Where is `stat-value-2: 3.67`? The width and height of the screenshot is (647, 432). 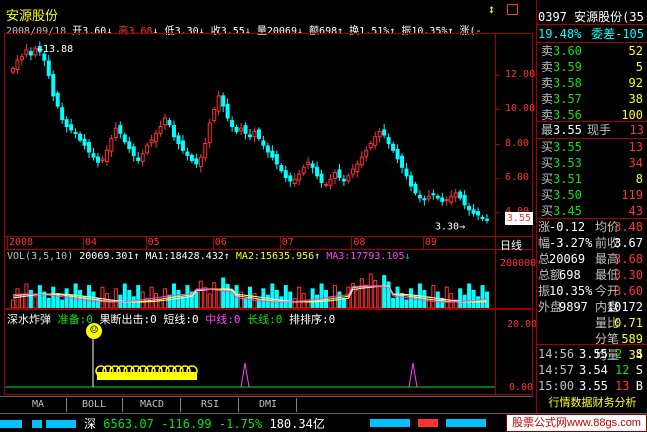 stat-value-2: 3.67 is located at coordinates (628, 243).